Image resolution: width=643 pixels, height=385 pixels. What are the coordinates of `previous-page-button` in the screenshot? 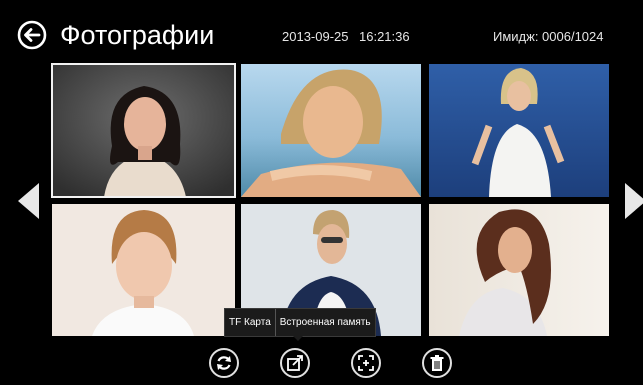 It's located at (29, 201).